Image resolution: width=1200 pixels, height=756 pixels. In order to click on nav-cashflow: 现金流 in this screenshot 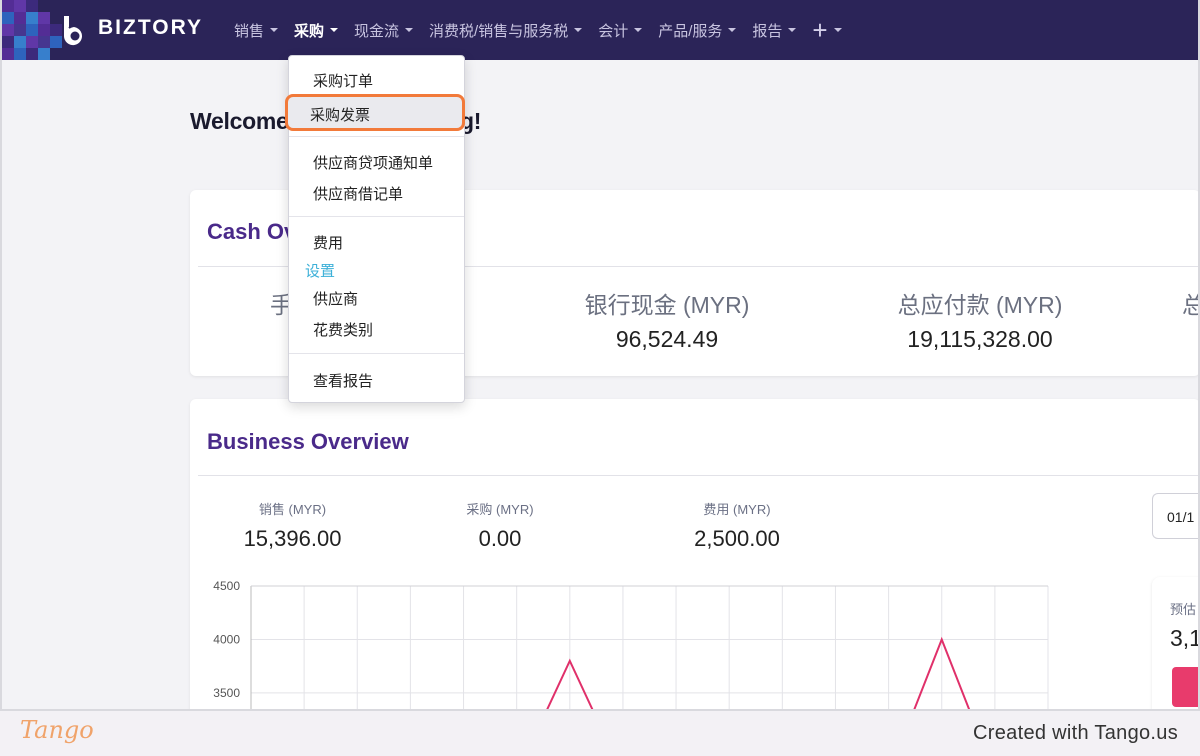, I will do `click(384, 30)`.